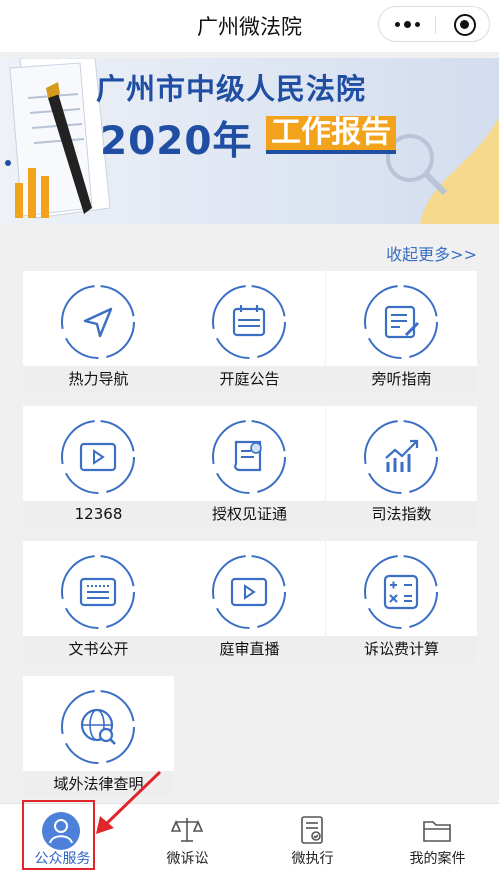 The width and height of the screenshot is (499, 876). I want to click on capsule-divider, so click(435, 25).